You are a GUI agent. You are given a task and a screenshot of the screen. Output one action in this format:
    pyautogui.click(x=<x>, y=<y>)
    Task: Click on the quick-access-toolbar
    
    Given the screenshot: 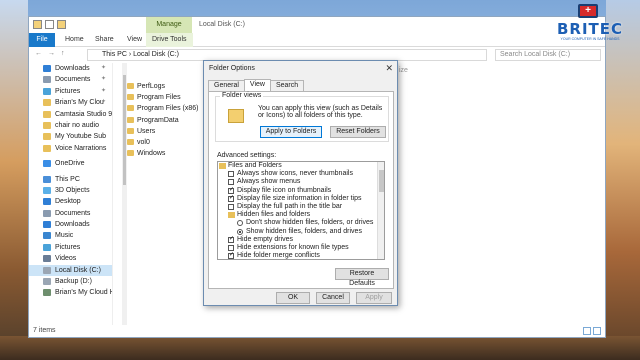 What is the action you would take?
    pyautogui.click(x=49, y=24)
    